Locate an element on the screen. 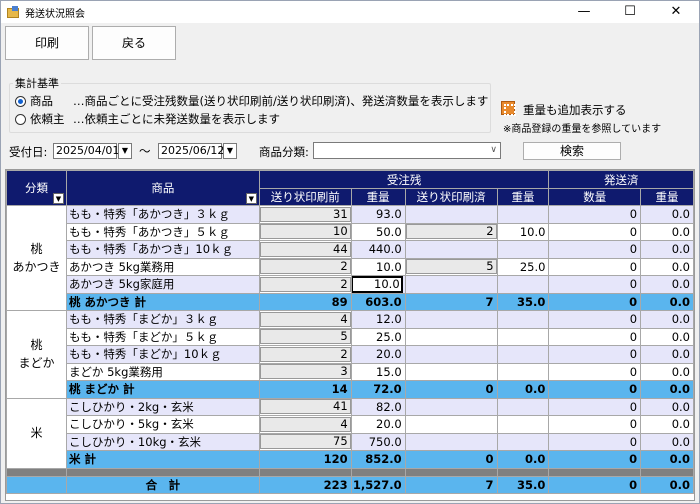  after-print-qty-input: 2 is located at coordinates (451, 232).